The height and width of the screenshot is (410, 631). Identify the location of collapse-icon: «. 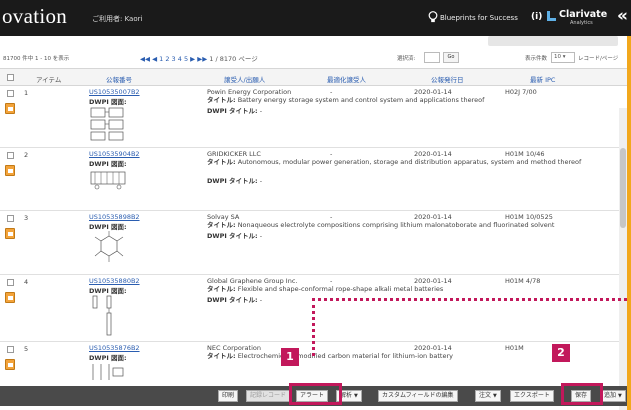
(622, 16).